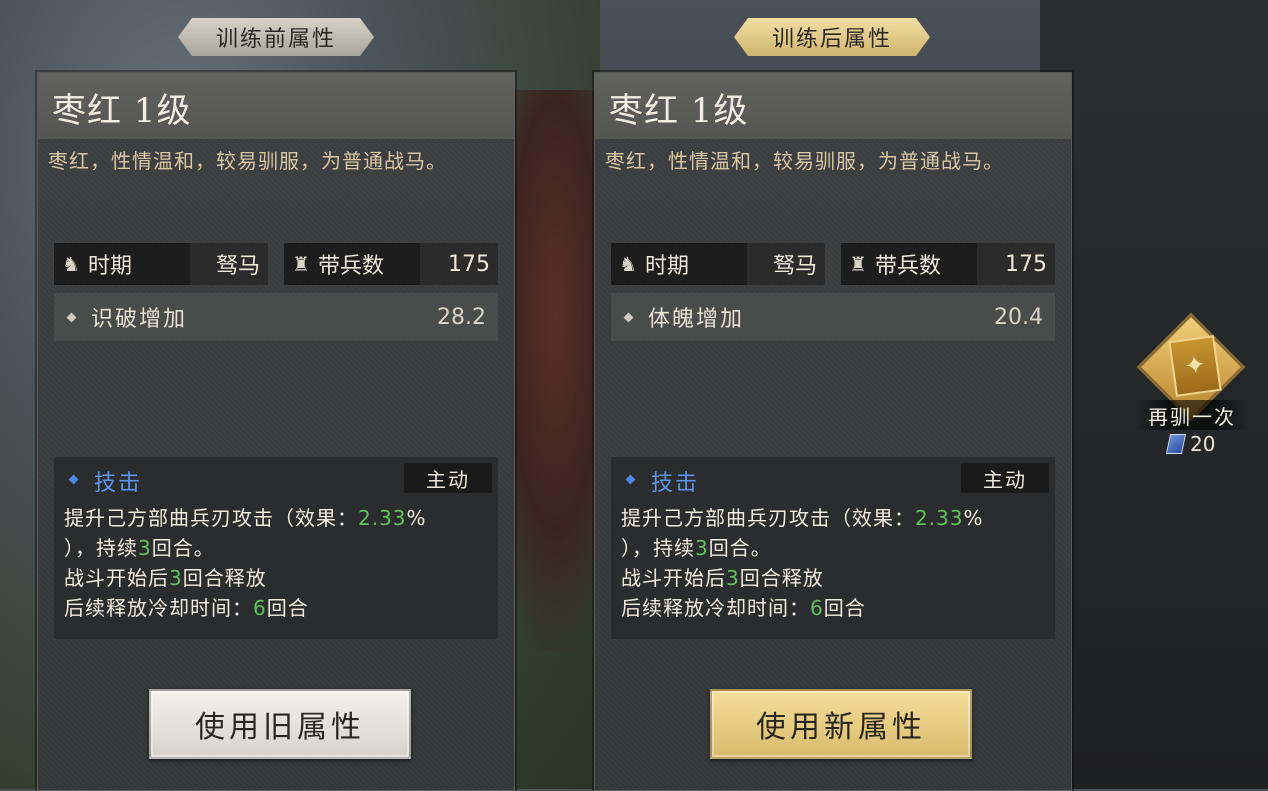 The width and height of the screenshot is (1268, 791). Describe the element at coordinates (1018, 317) in the screenshot. I see `attribute-value: 20.4` at that location.